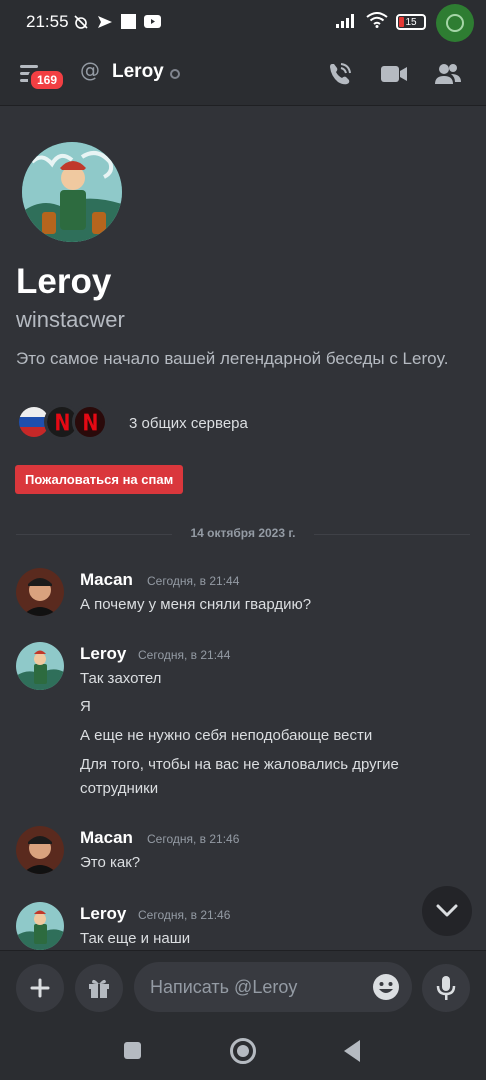  Describe the element at coordinates (243, 75) in the screenshot. I see `channel-header: 169 @ Leroy` at that location.